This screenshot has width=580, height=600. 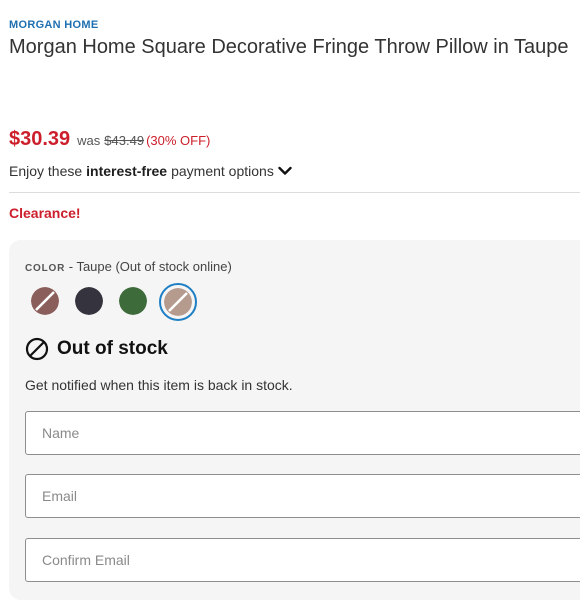 What do you see at coordinates (45, 213) in the screenshot?
I see `clearance-badge: Clearance!` at bounding box center [45, 213].